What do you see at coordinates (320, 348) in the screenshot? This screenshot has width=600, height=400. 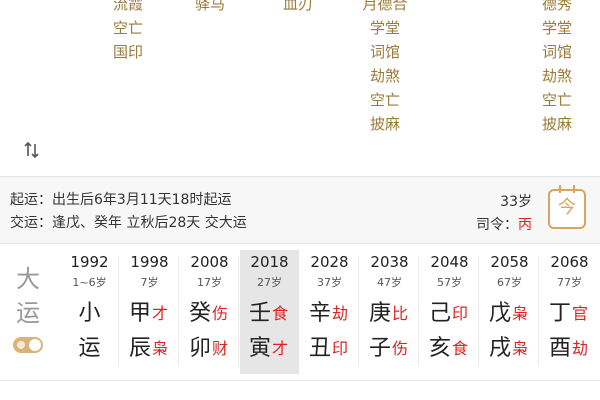 I see `dayun-zhi: 丑` at bounding box center [320, 348].